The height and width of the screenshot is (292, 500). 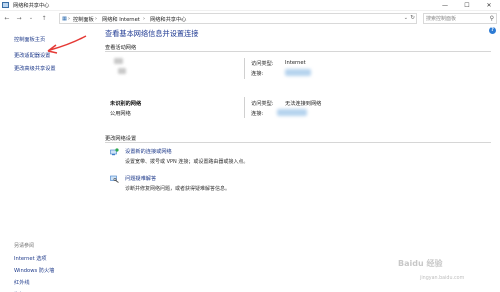 I want to click on network2-connection-link, so click(x=292, y=112).